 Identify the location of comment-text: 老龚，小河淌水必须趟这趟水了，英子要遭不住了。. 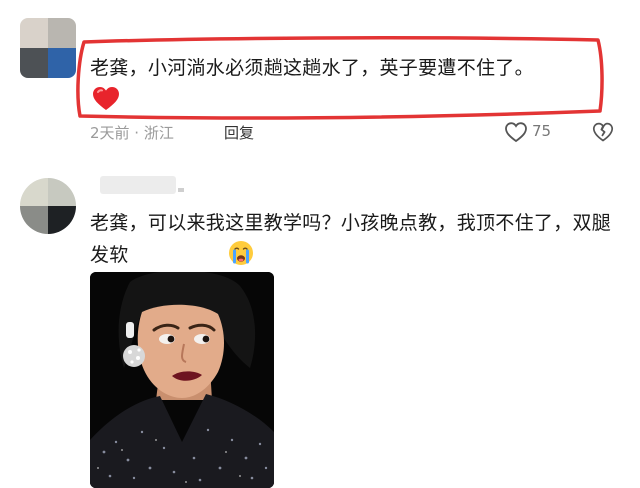
(312, 68).